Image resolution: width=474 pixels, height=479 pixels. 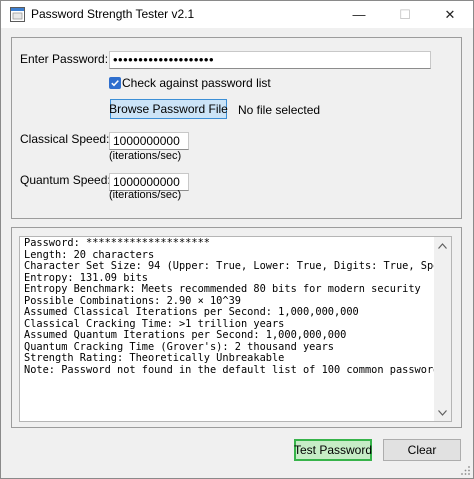 What do you see at coordinates (117, 243) in the screenshot?
I see `results-line: Password: ********************` at bounding box center [117, 243].